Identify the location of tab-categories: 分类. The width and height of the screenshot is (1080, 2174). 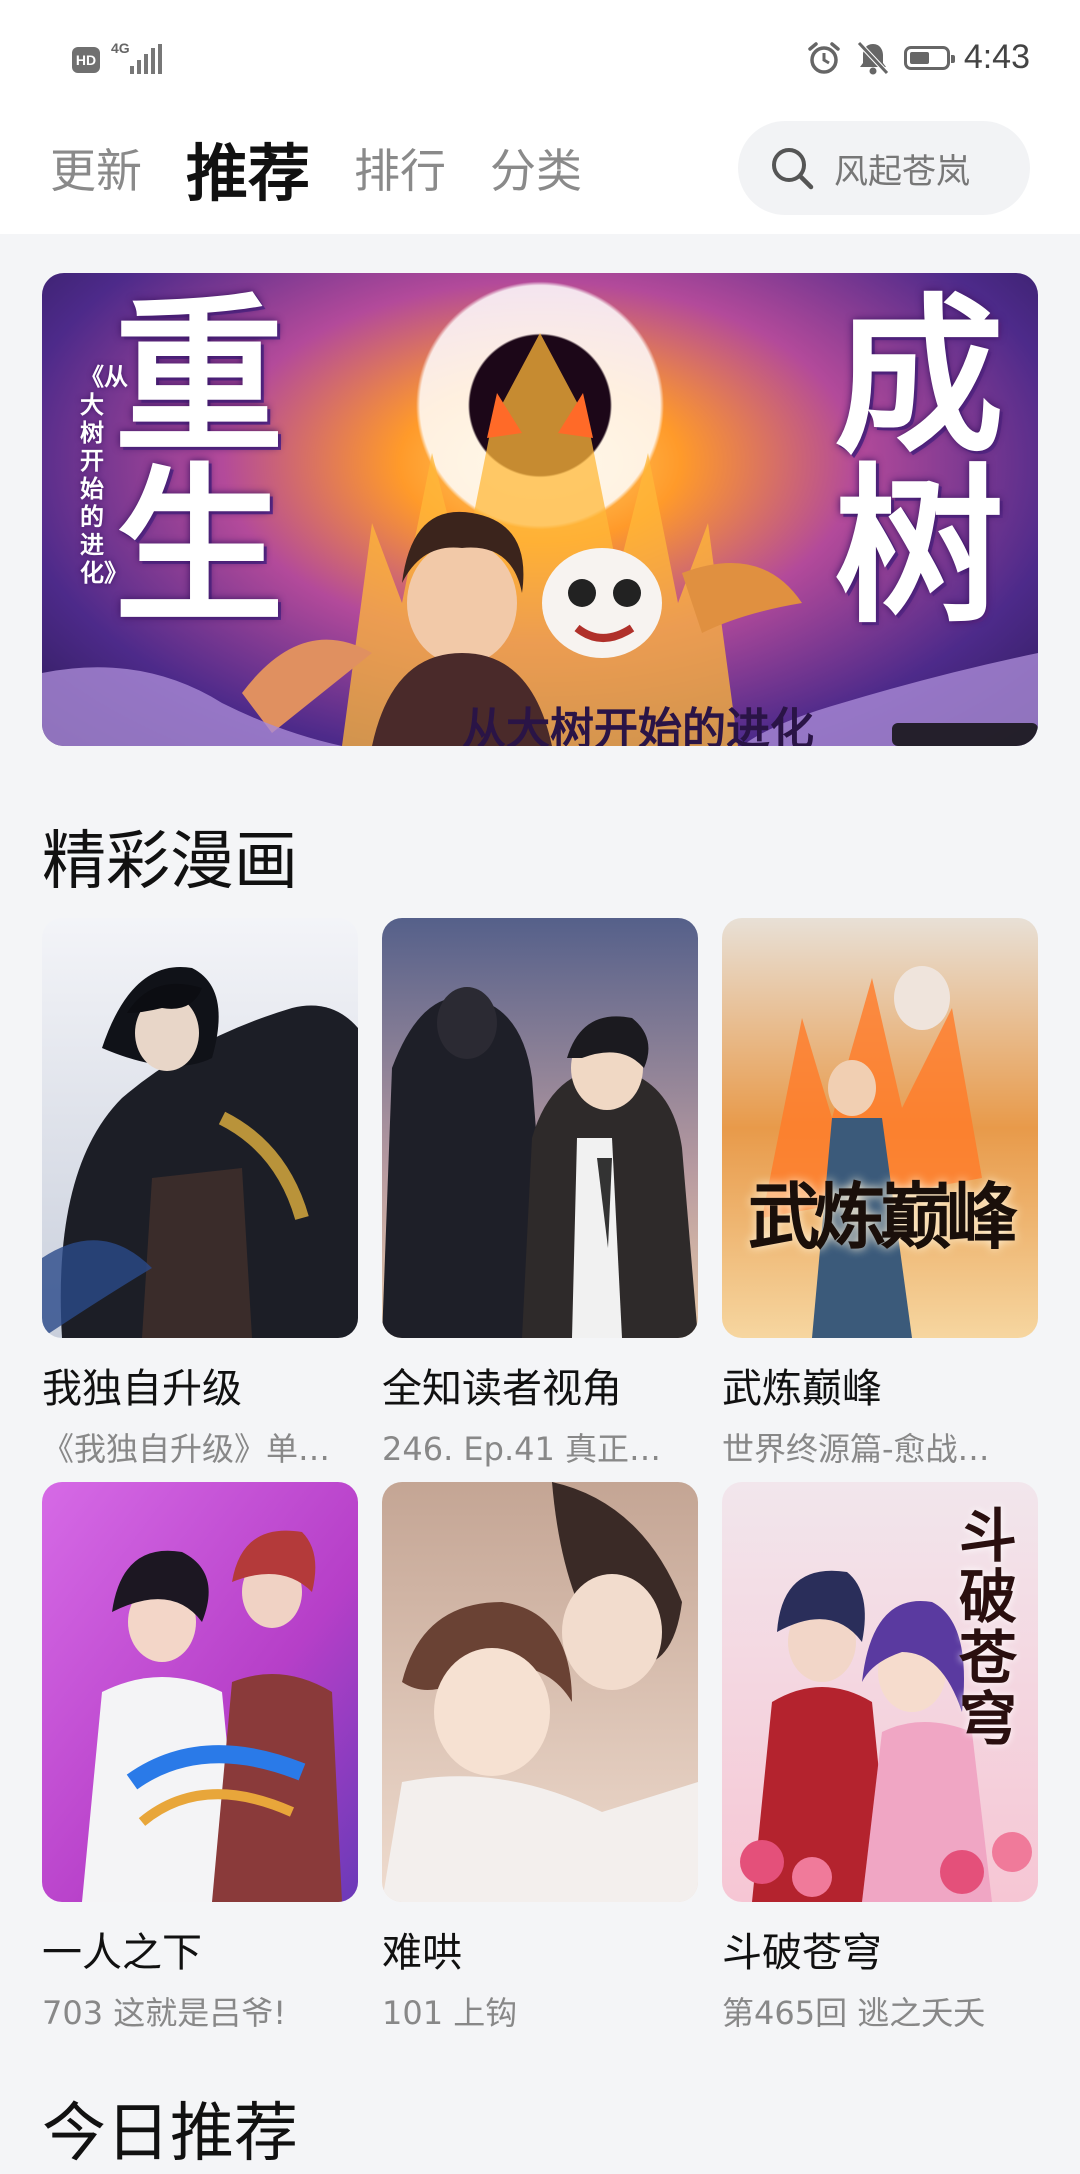
(536, 168).